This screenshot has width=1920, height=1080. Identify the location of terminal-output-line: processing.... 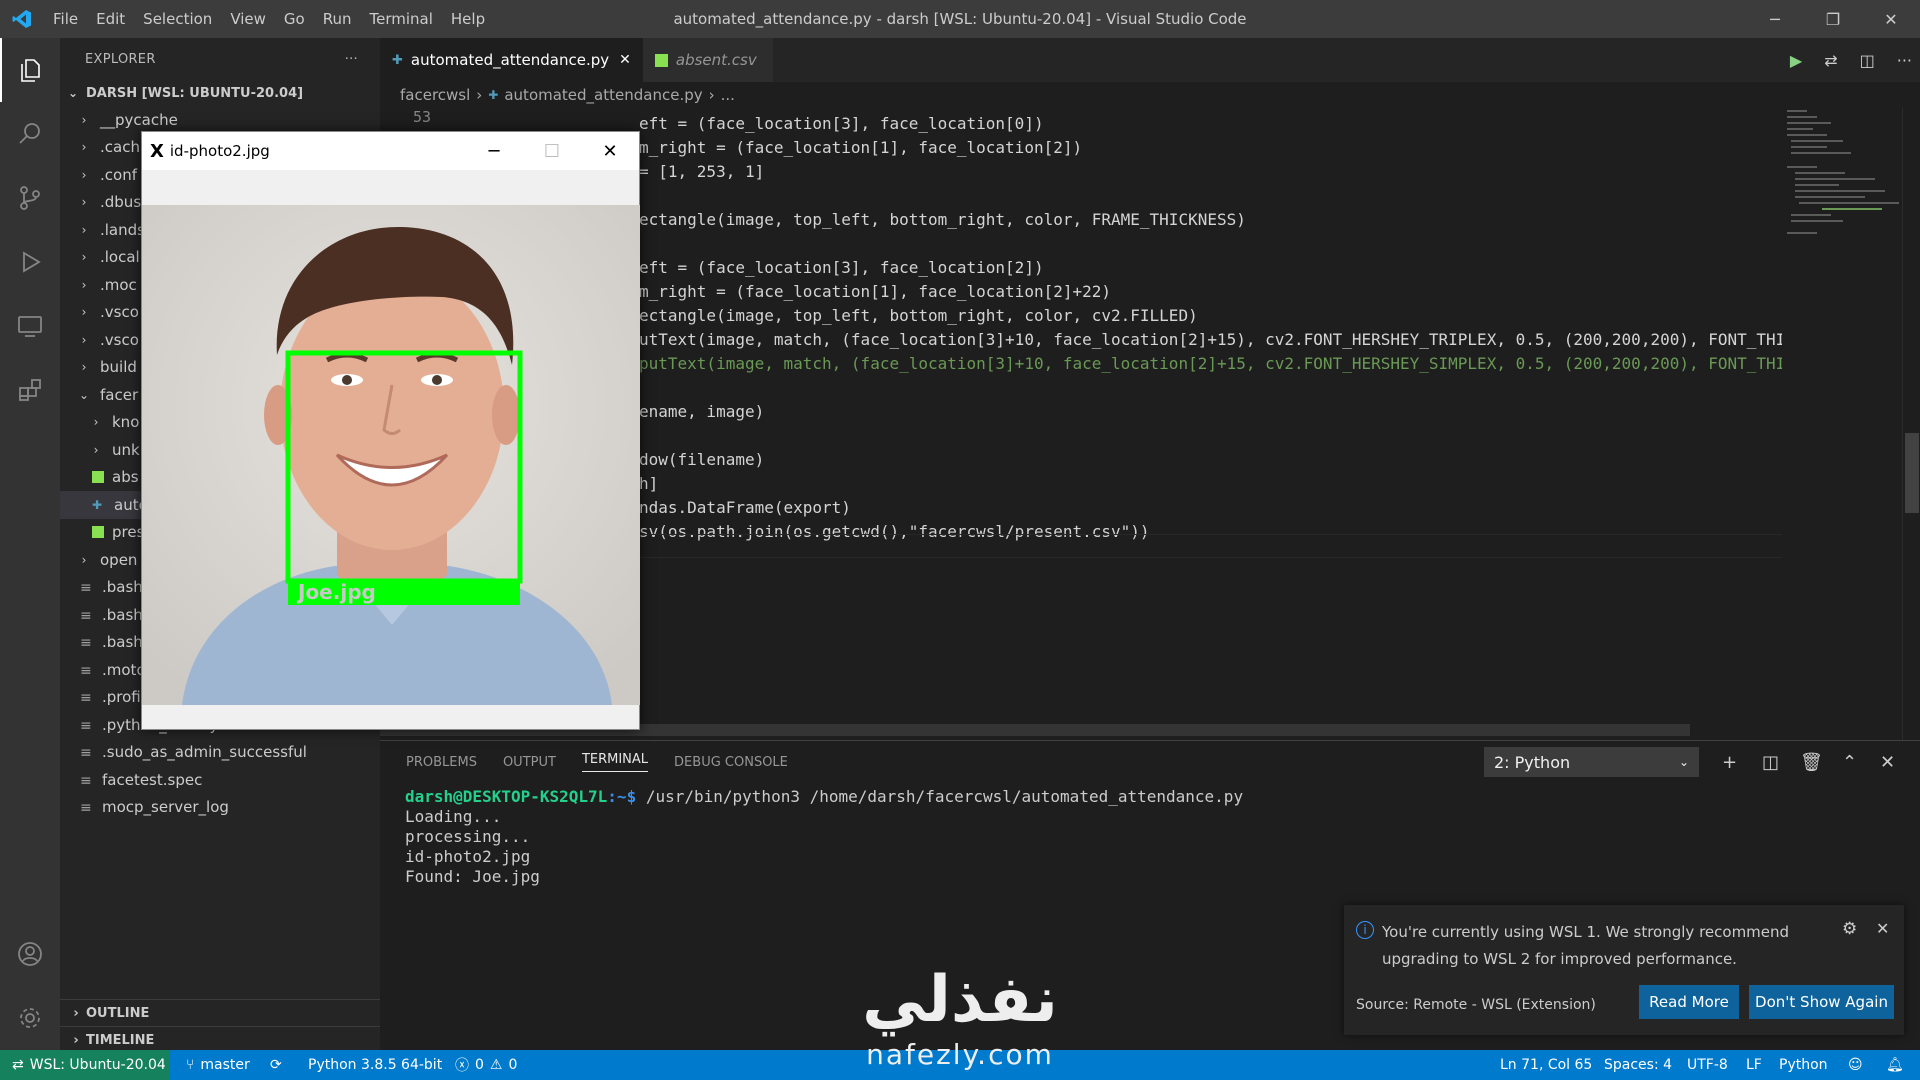
(468, 836).